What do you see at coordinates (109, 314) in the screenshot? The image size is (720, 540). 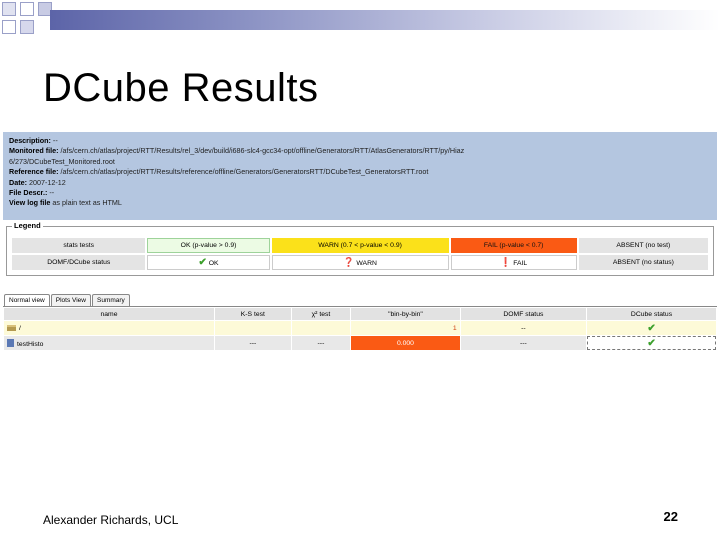 I see `col-name: name` at bounding box center [109, 314].